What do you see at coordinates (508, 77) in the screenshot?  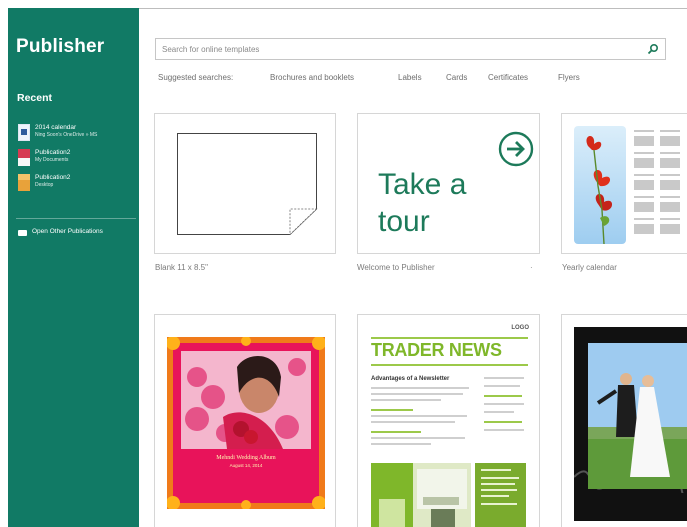 I see `suggested-search-link: Certificates` at bounding box center [508, 77].